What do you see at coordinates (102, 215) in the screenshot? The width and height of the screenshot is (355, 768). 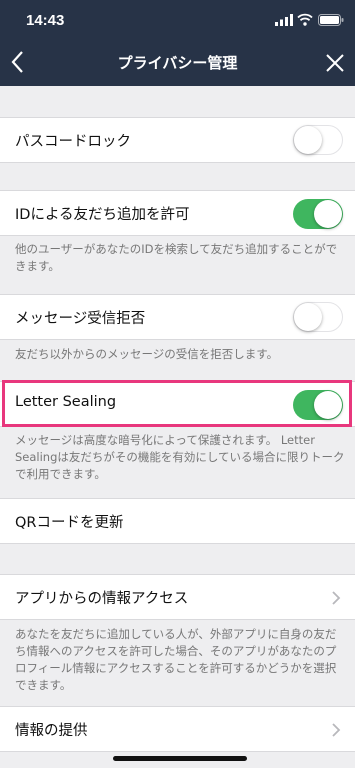 I see `allow-id-add-label: IDによる友だち追加を許可` at bounding box center [102, 215].